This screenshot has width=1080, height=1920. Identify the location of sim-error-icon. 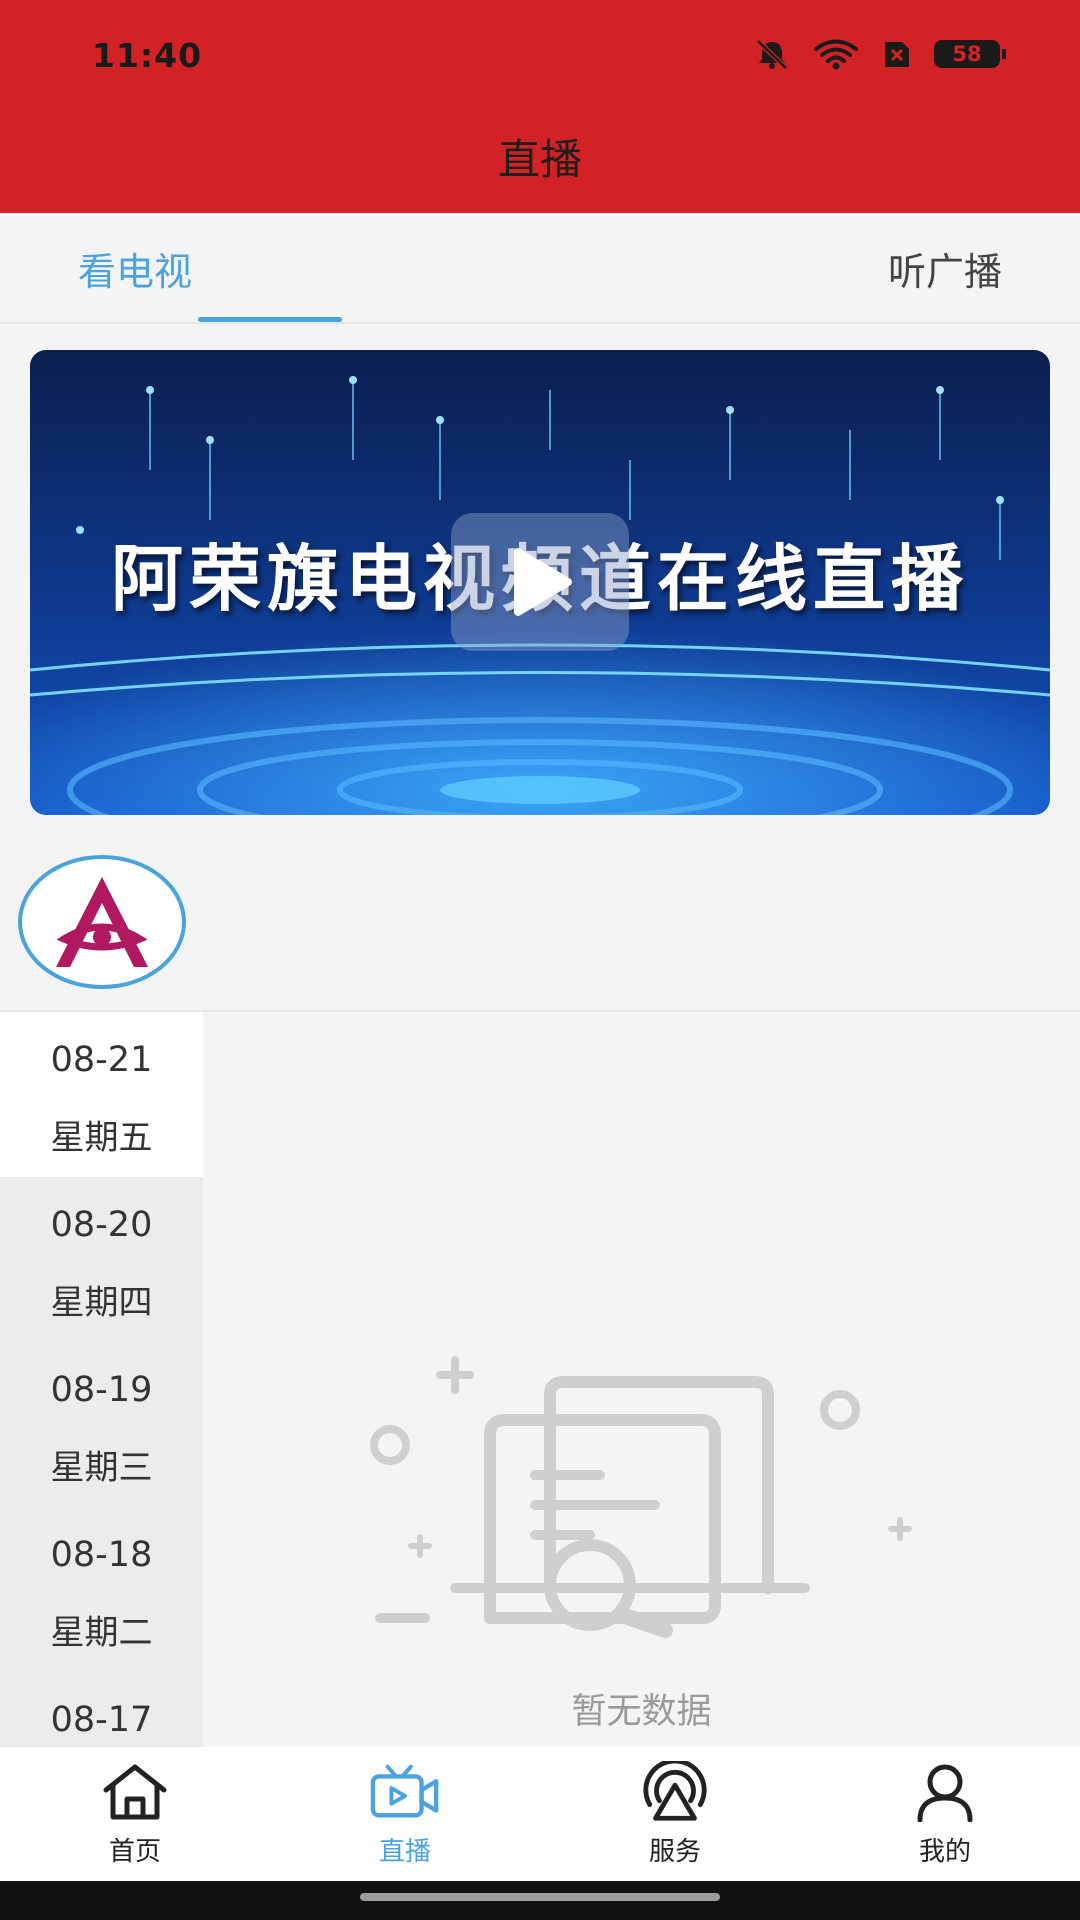
(897, 54).